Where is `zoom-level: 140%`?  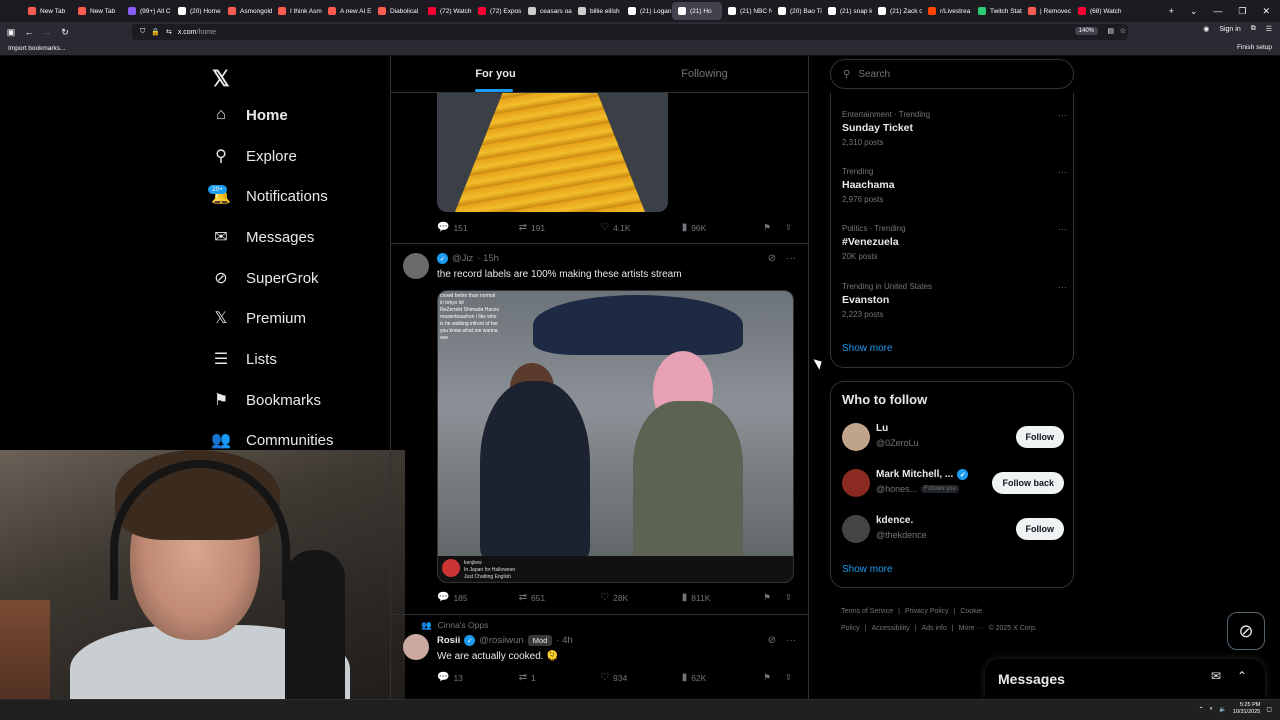
zoom-level: 140% is located at coordinates (1086, 31).